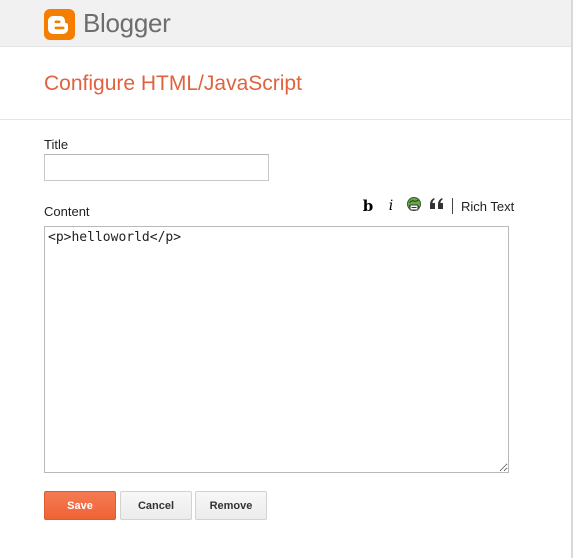 This screenshot has width=573, height=558. I want to click on brand-name: Blogger, so click(127, 23).